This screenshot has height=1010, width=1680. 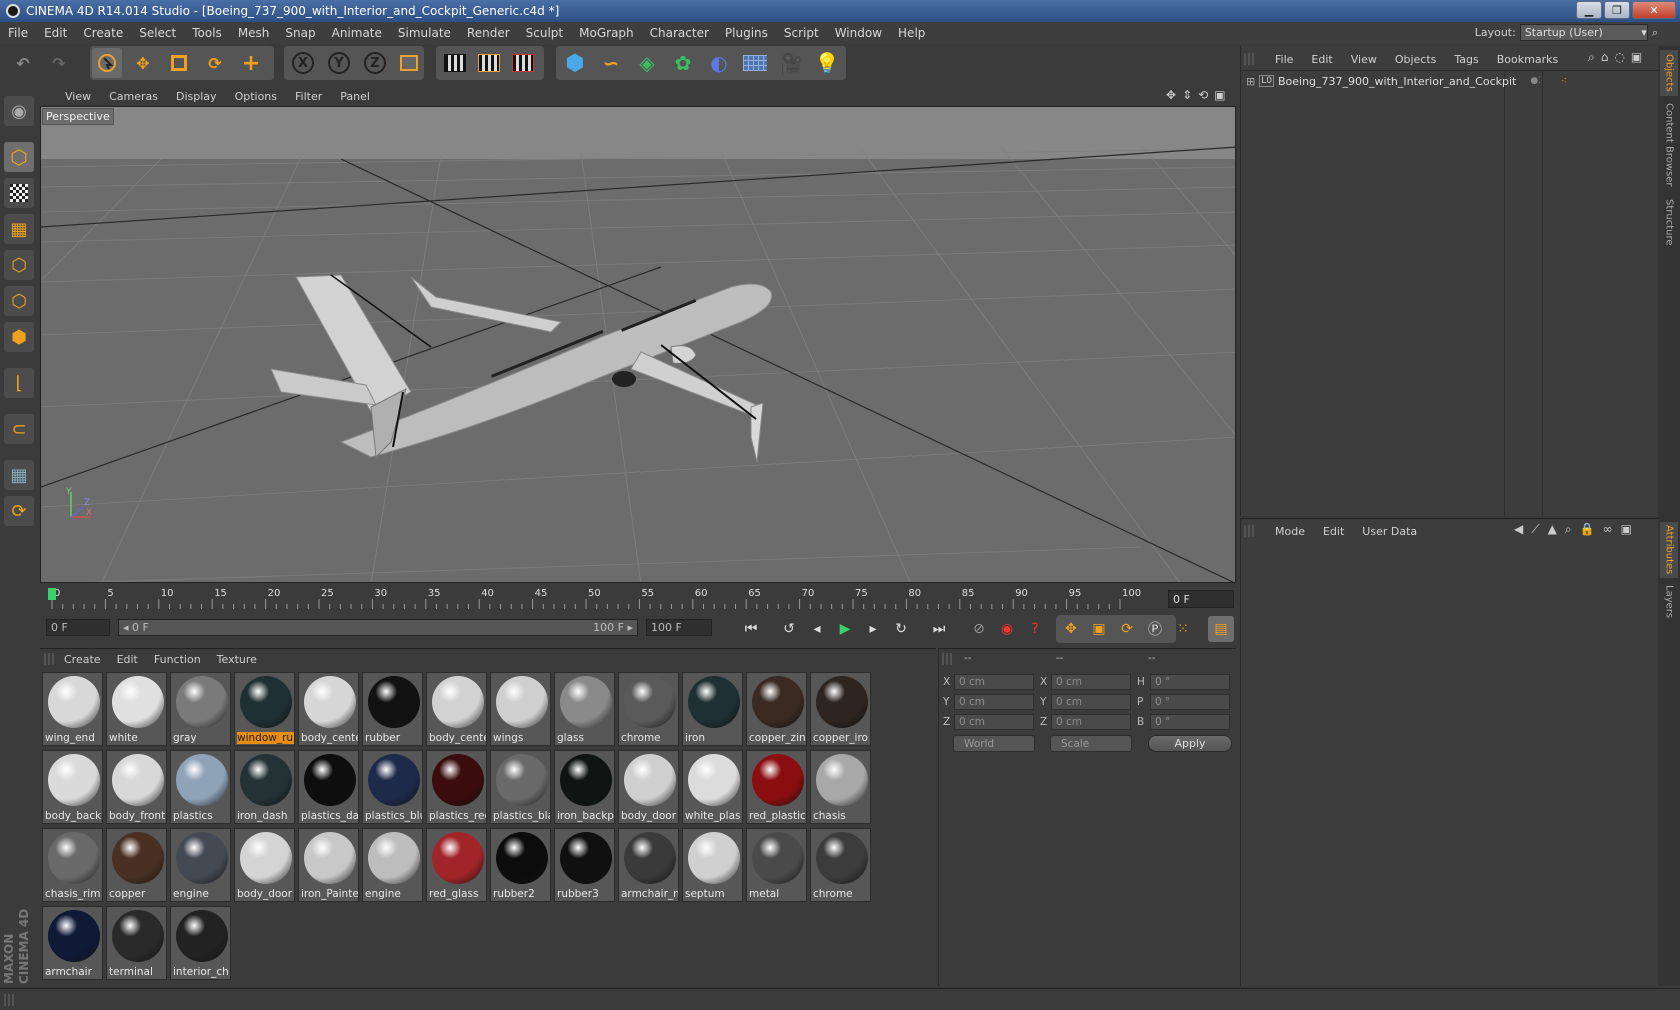 What do you see at coordinates (1127, 629) in the screenshot?
I see `rotation-key-button: ⟳` at bounding box center [1127, 629].